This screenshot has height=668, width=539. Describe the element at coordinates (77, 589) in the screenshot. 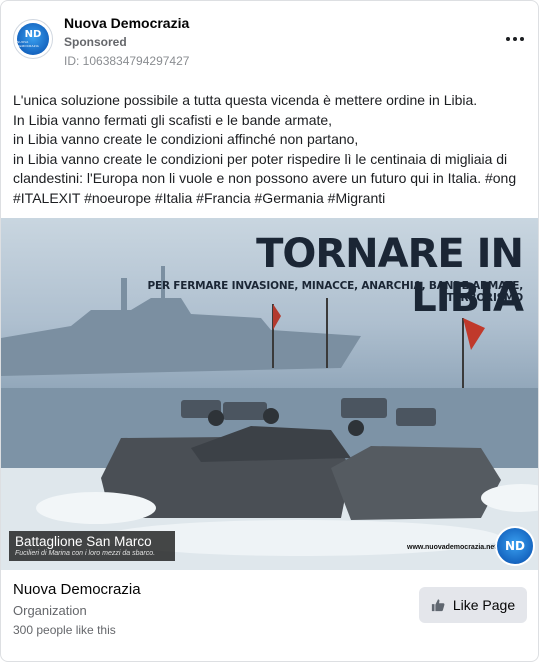

I see `footer-page-name: Nuova Democrazia` at that location.